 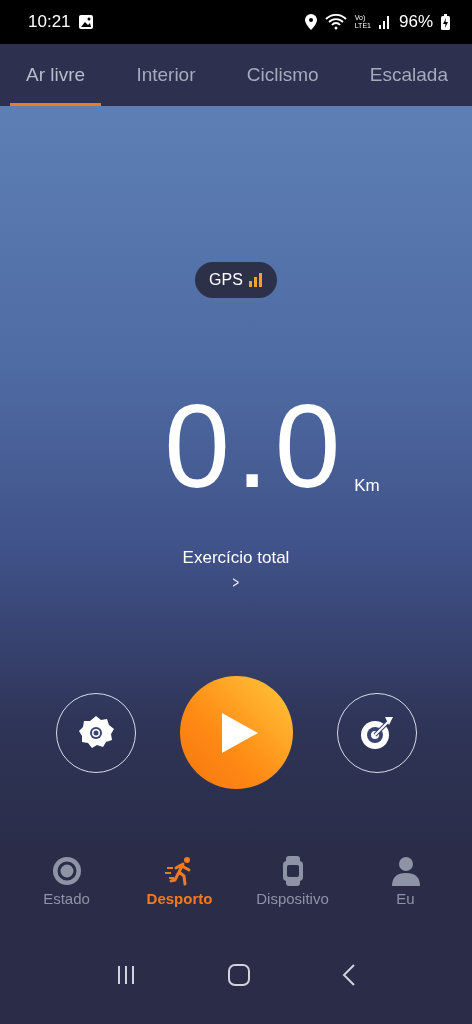 I want to click on chevron-link: >, so click(x=236, y=583).